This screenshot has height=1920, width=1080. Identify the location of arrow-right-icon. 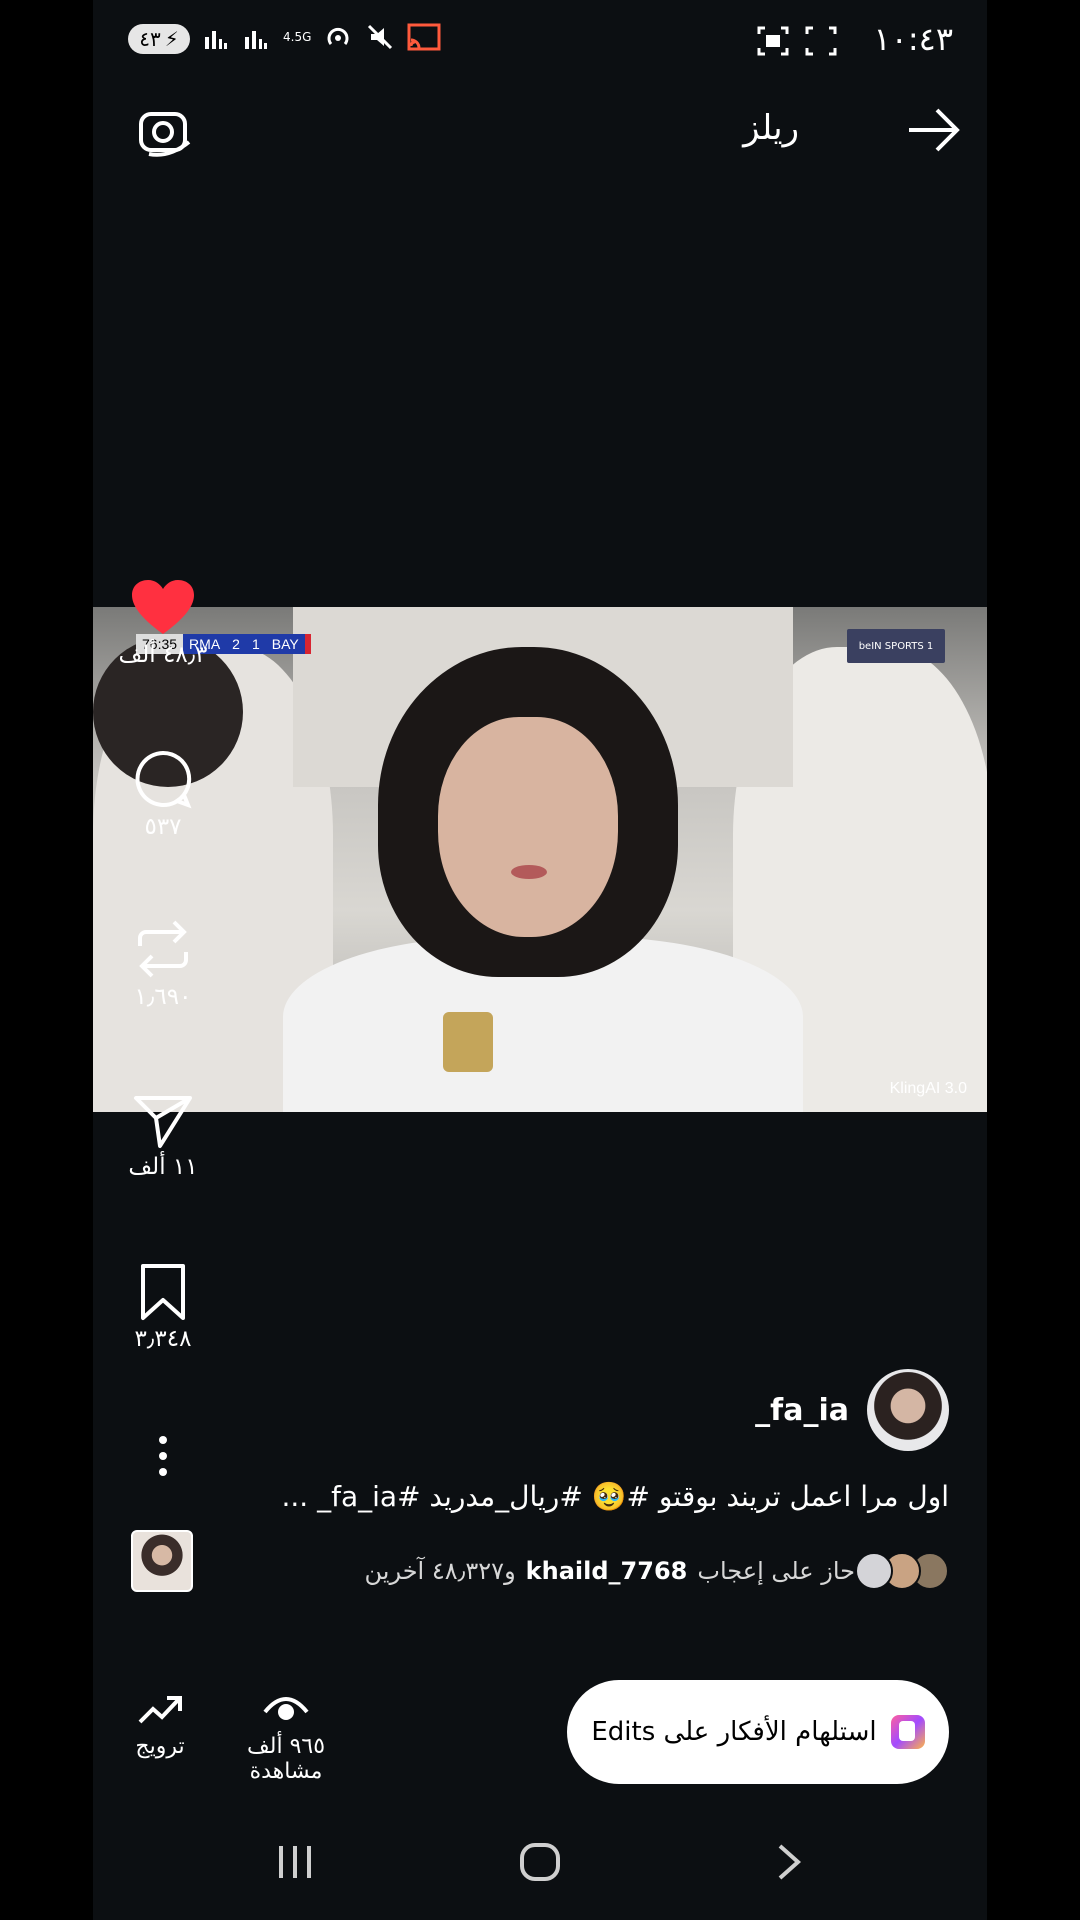
(934, 130).